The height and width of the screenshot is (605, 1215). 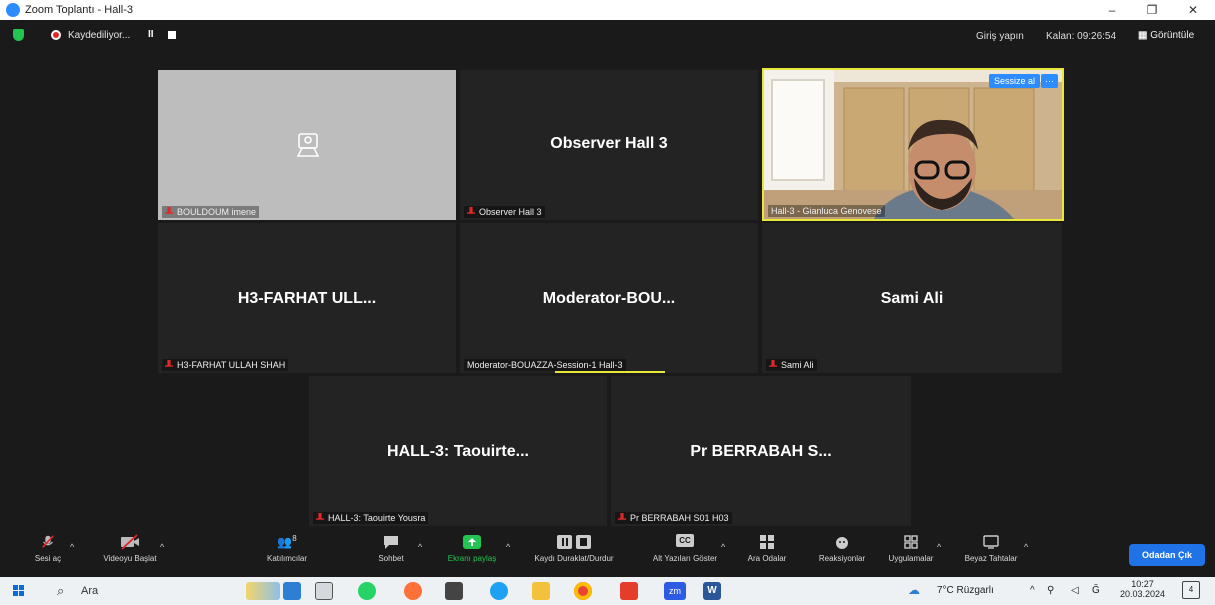 What do you see at coordinates (151, 34) in the screenshot?
I see `pause-recording-button: II` at bounding box center [151, 34].